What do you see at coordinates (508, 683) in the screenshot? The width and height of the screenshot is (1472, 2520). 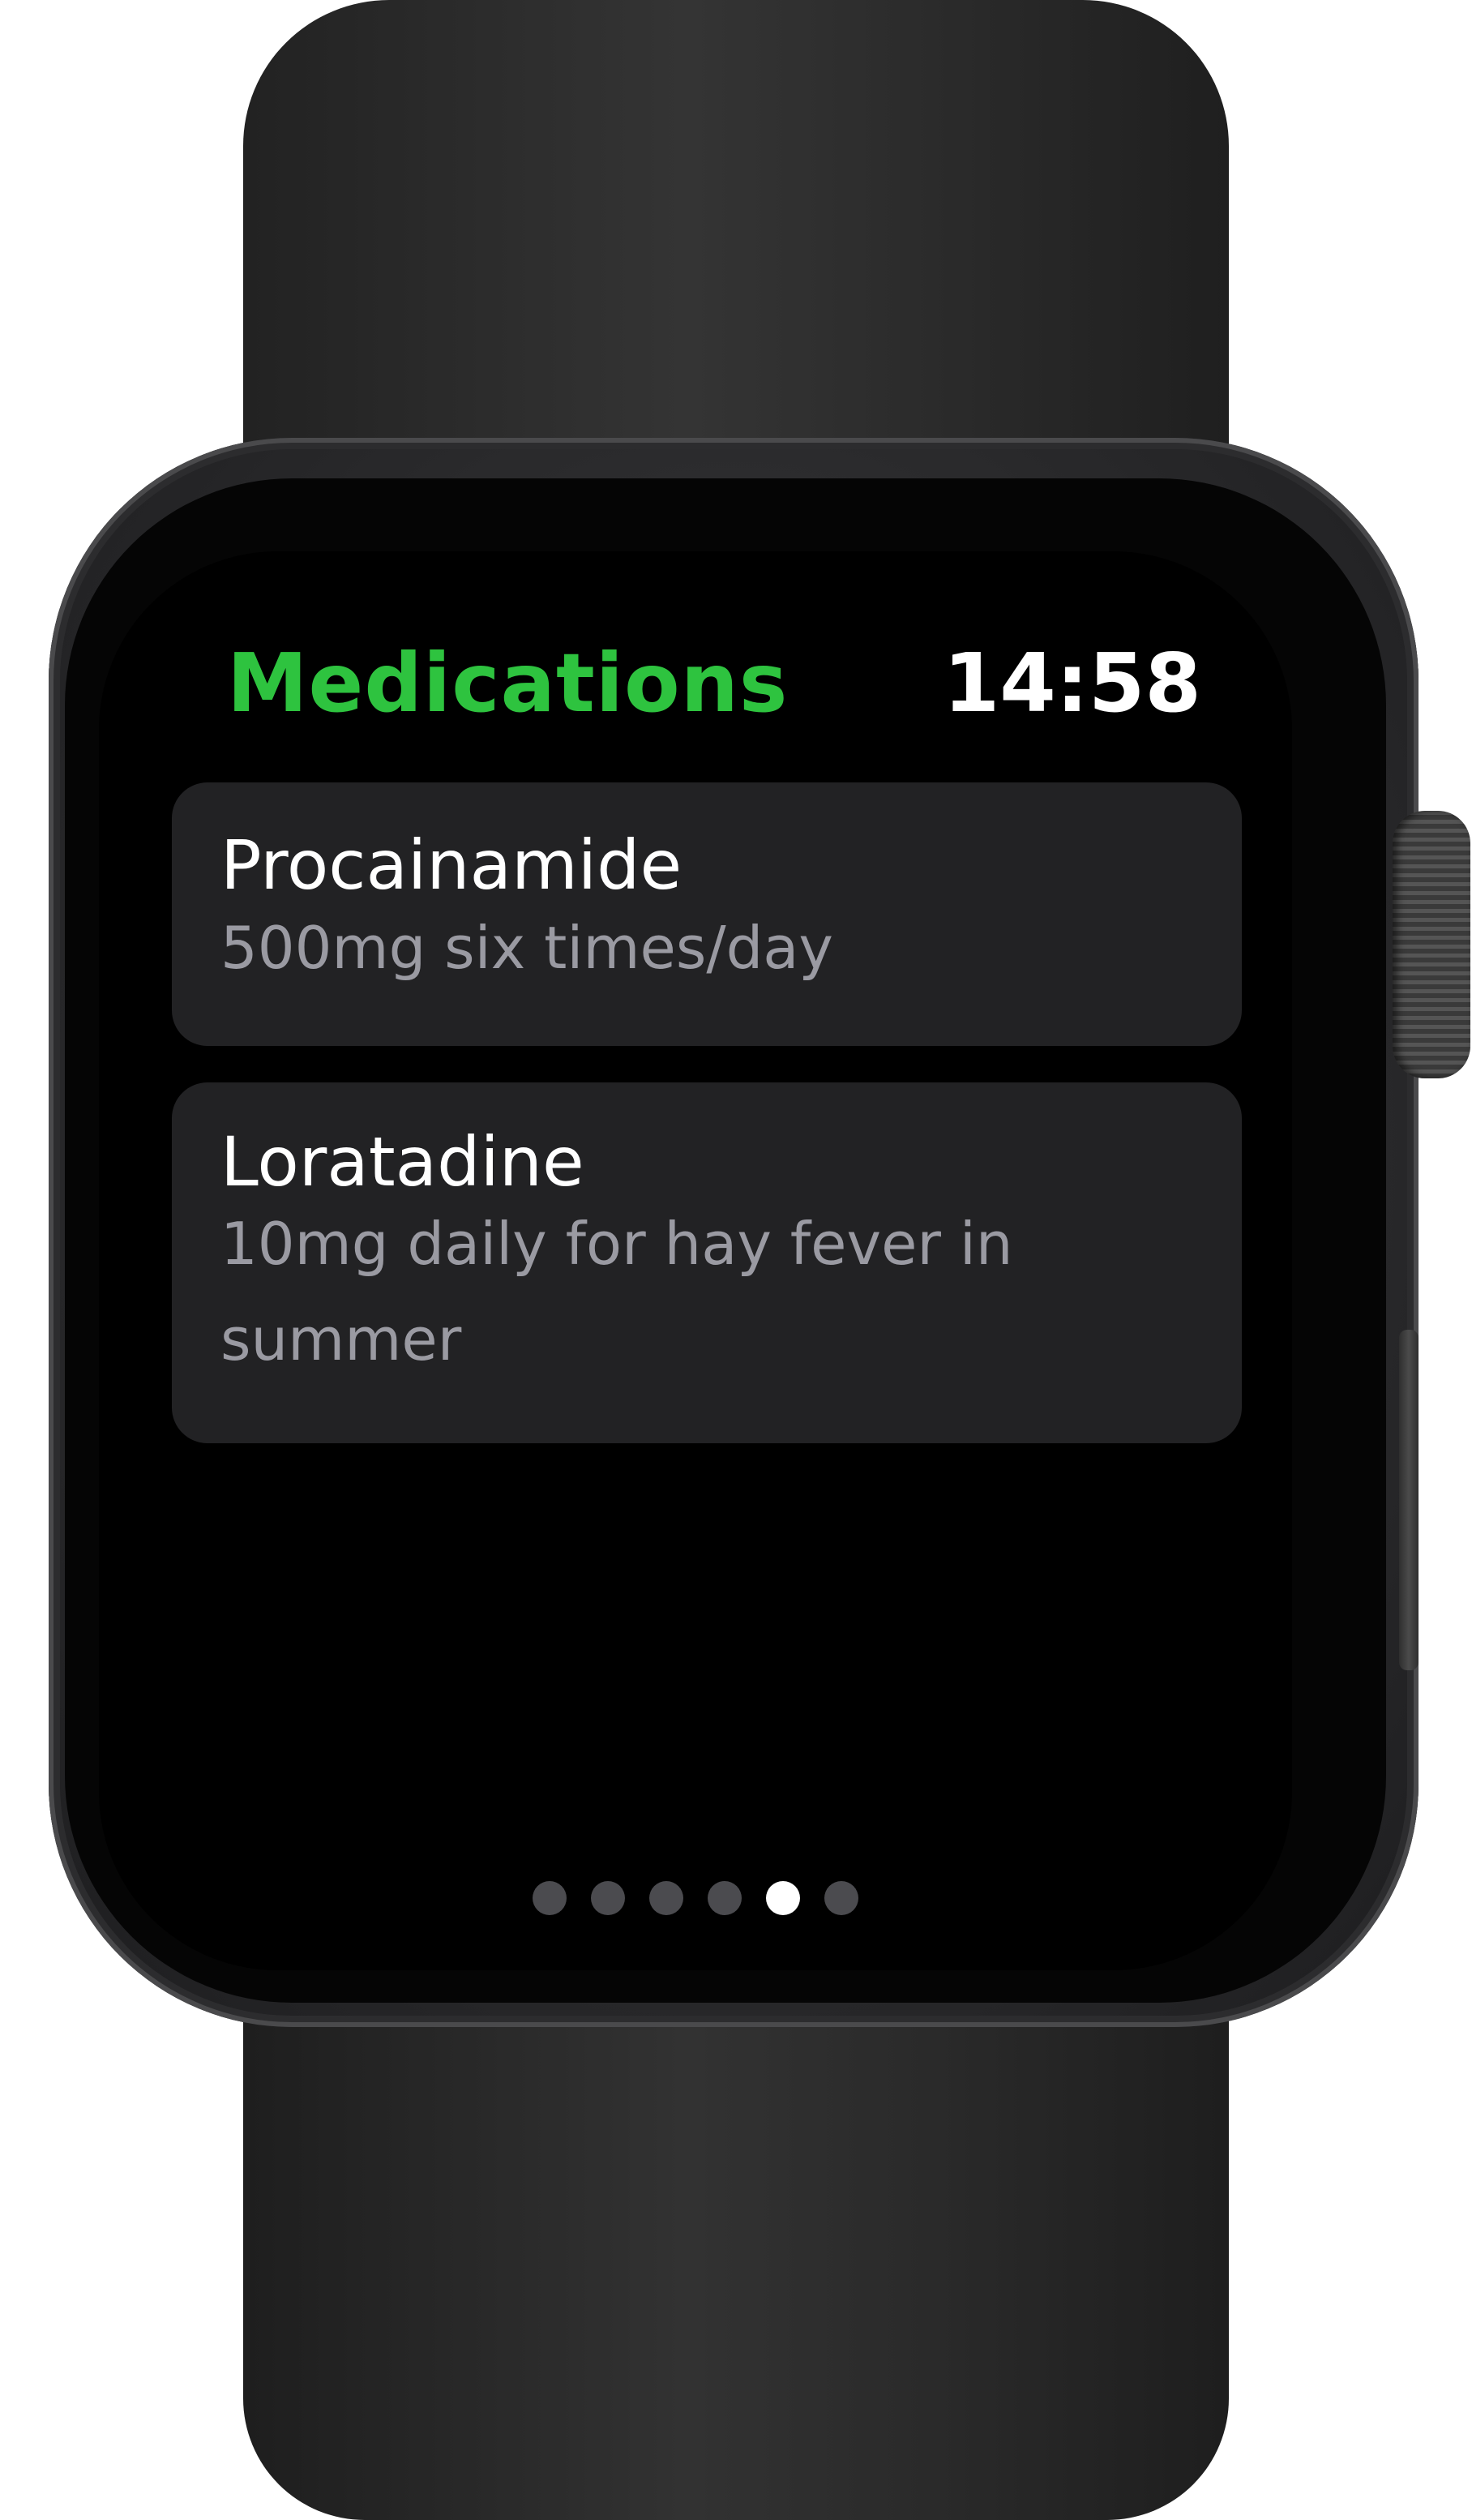 I see `app-title: Medications` at bounding box center [508, 683].